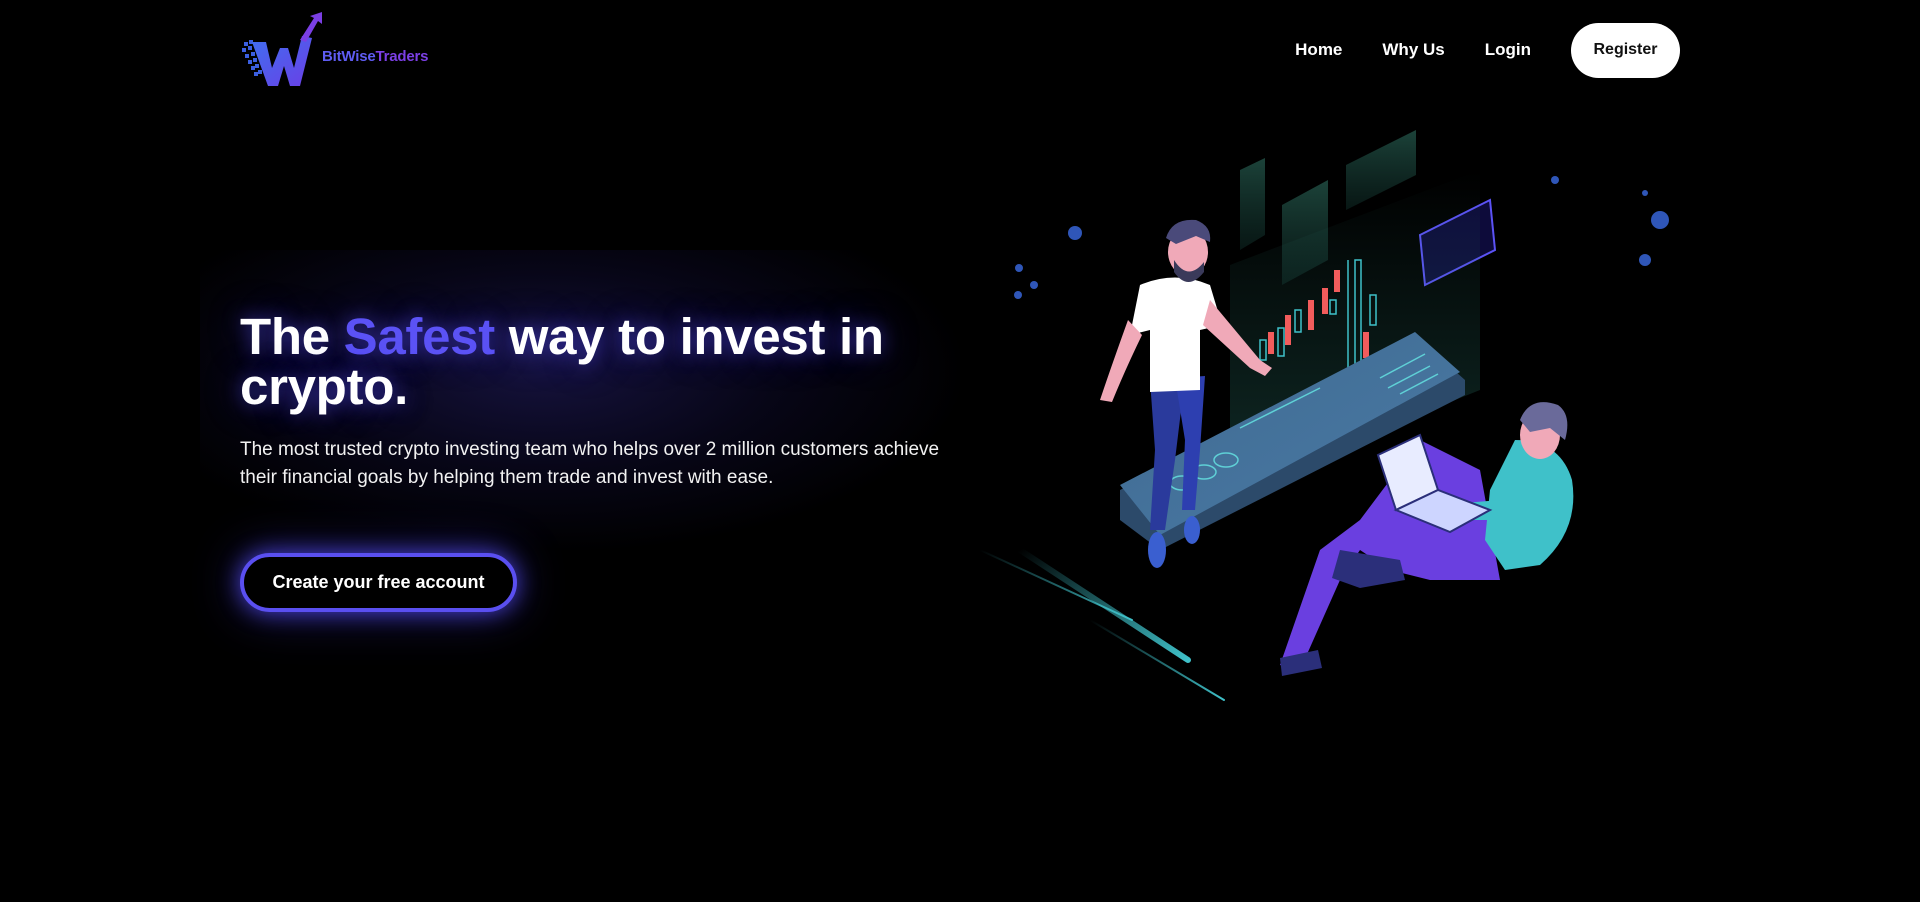 The height and width of the screenshot is (902, 1920). What do you see at coordinates (1413, 50) in the screenshot?
I see `nav-why-us: Why Us` at bounding box center [1413, 50].